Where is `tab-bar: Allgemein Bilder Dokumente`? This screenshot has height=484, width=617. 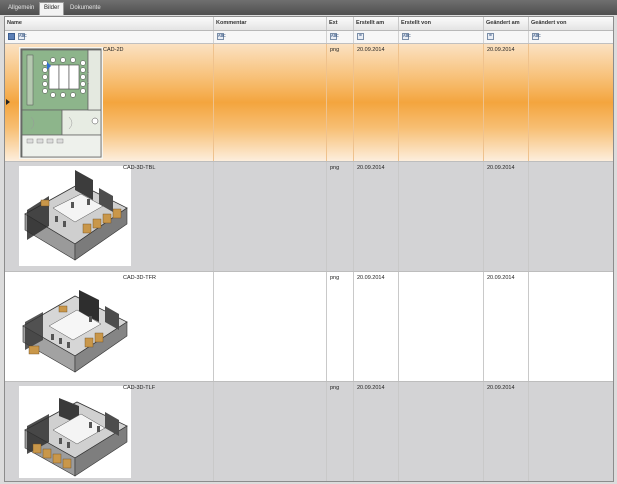 tab-bar: Allgemein Bilder Dokumente is located at coordinates (308, 7).